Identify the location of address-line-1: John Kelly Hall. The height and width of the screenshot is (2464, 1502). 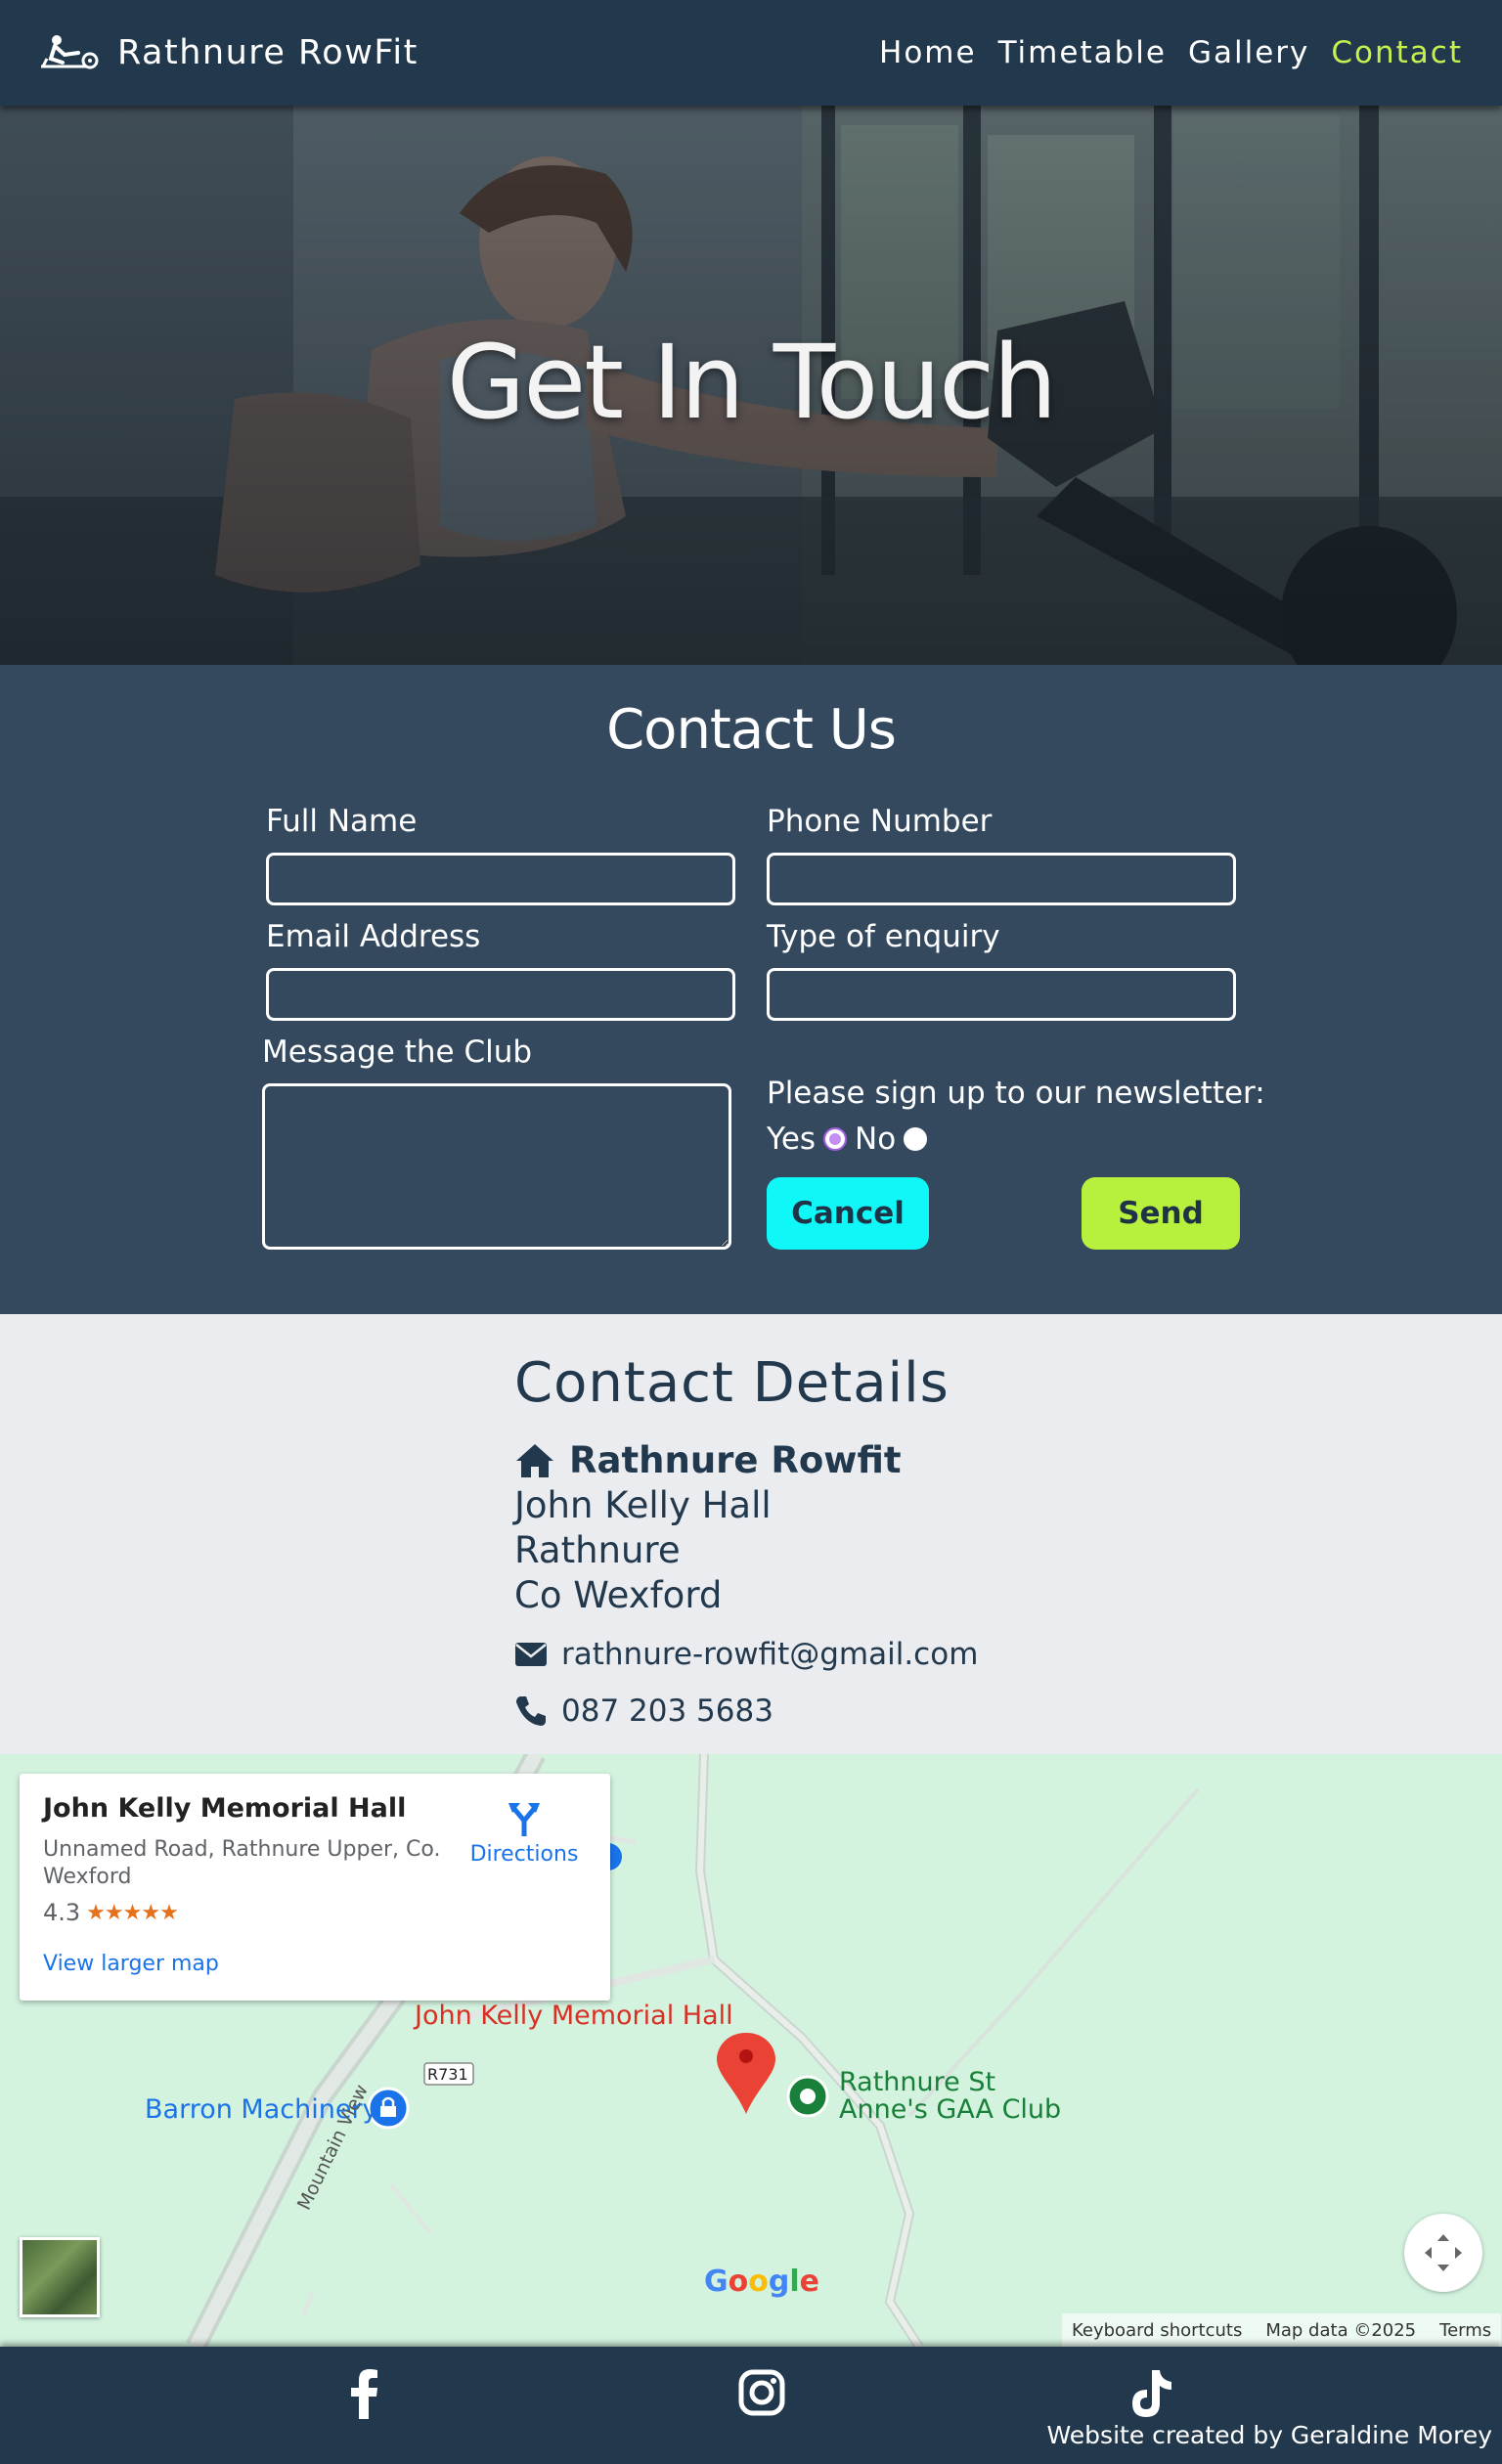
(643, 1505).